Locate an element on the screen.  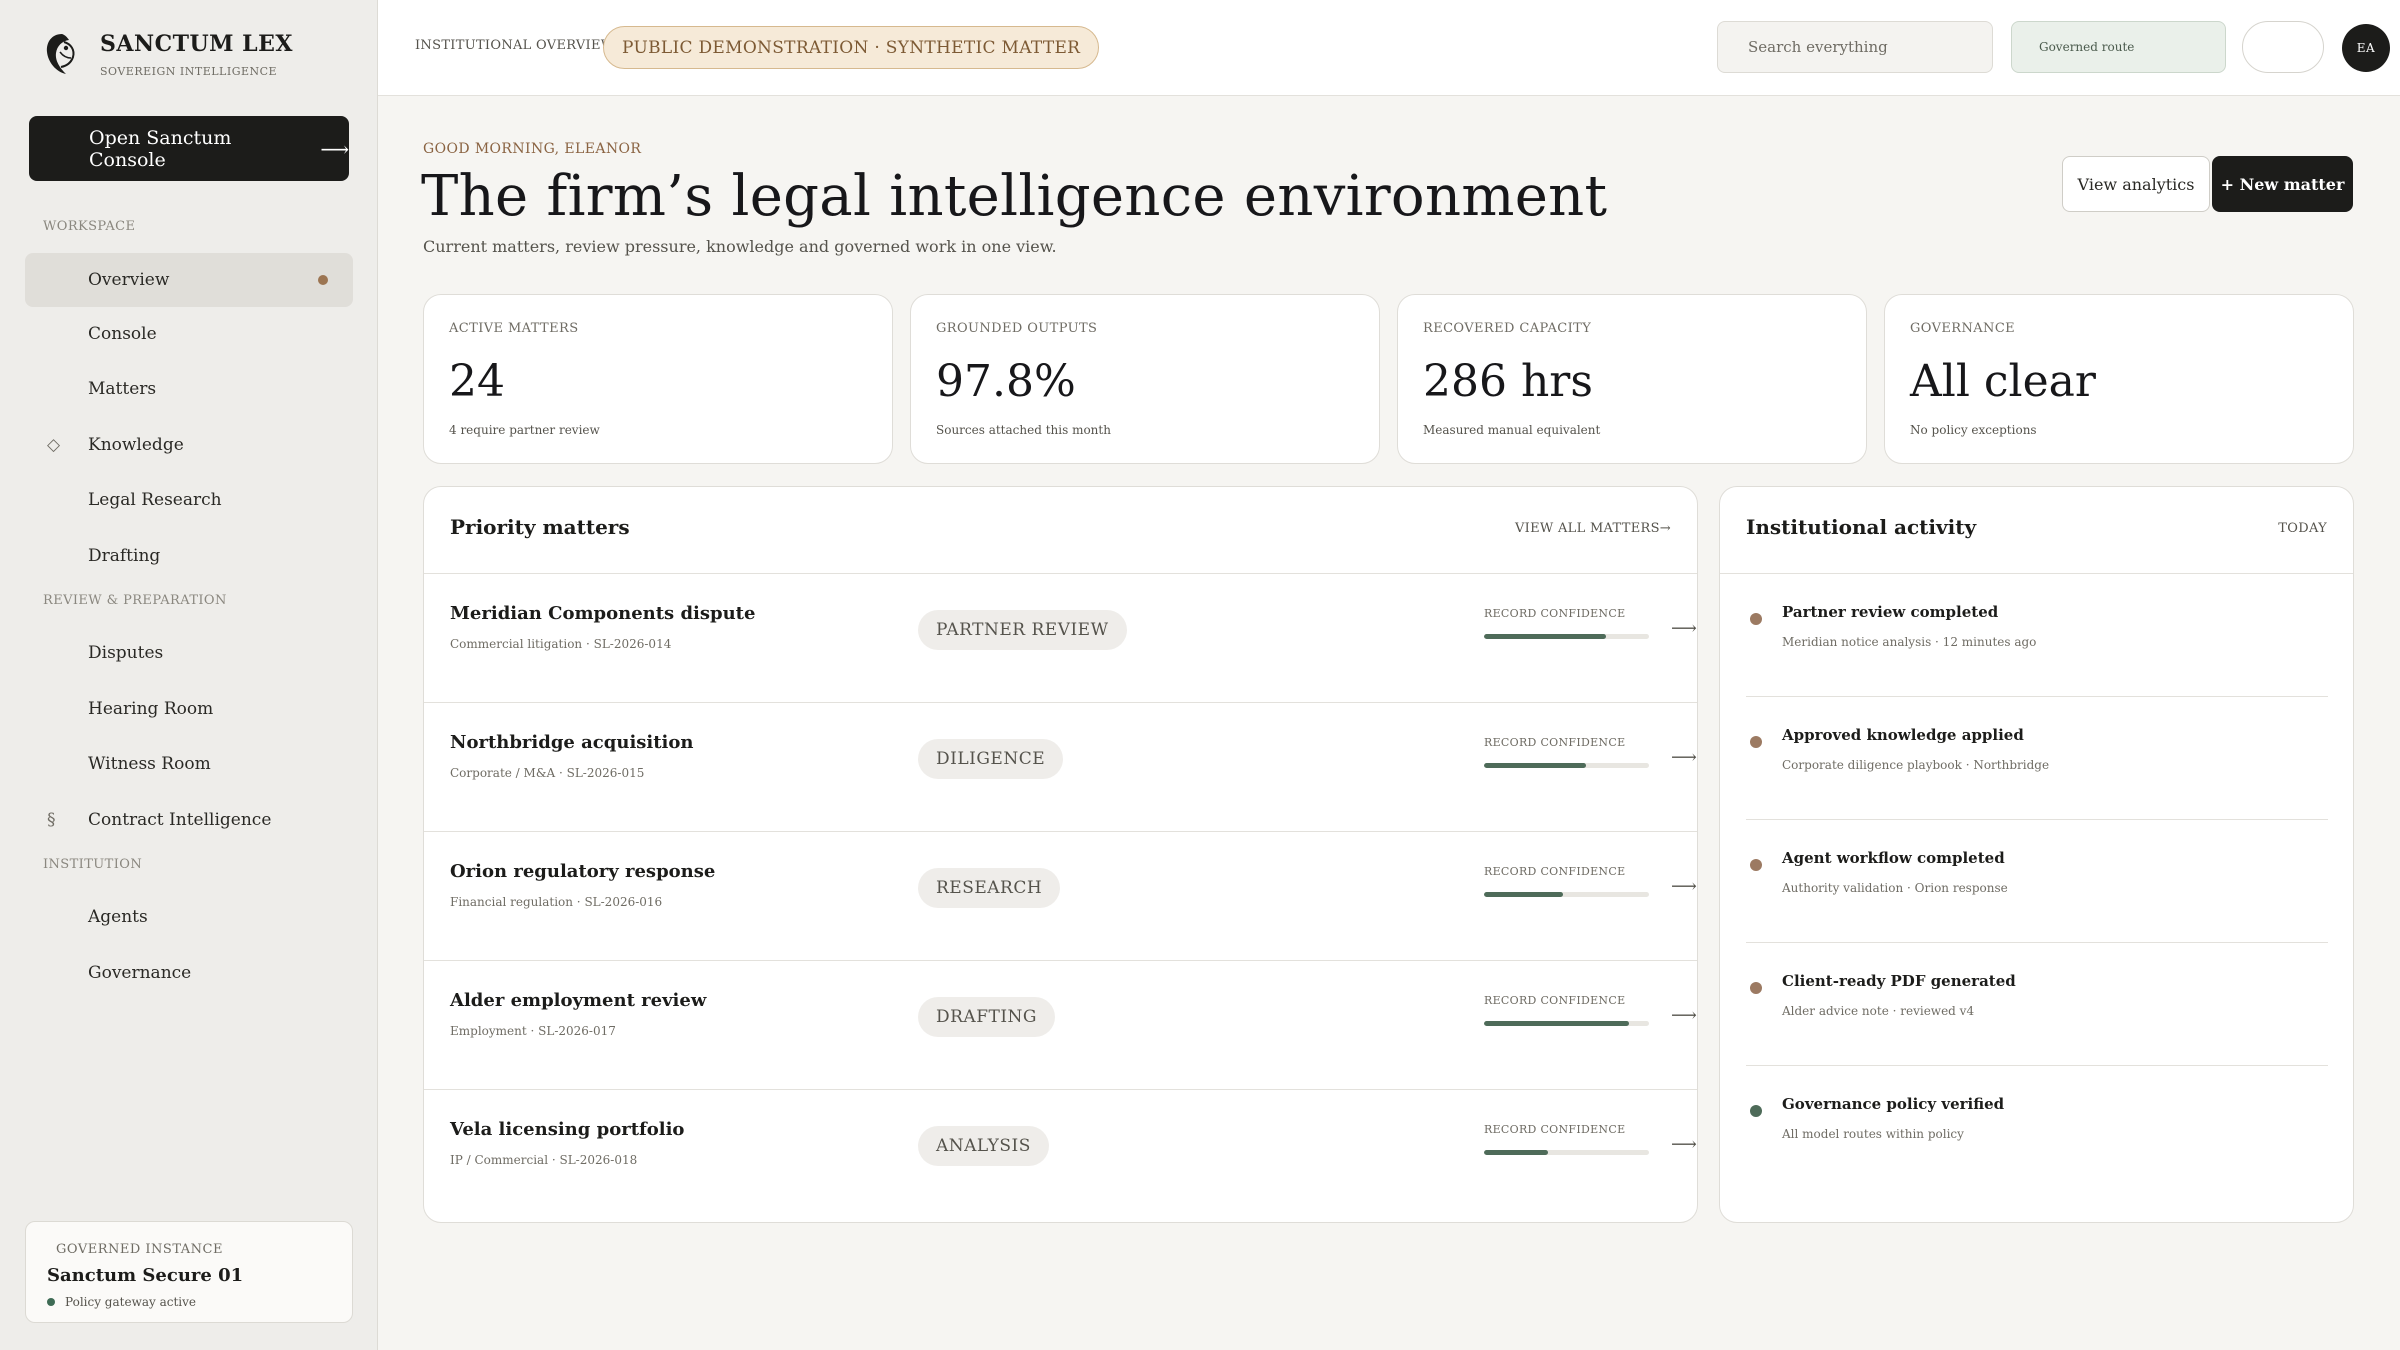
sidebar-item-drafting: Drafting is located at coordinates (189, 556).